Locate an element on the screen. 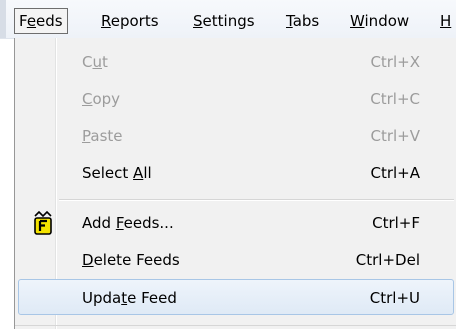  label-post: opy is located at coordinates (106, 99).